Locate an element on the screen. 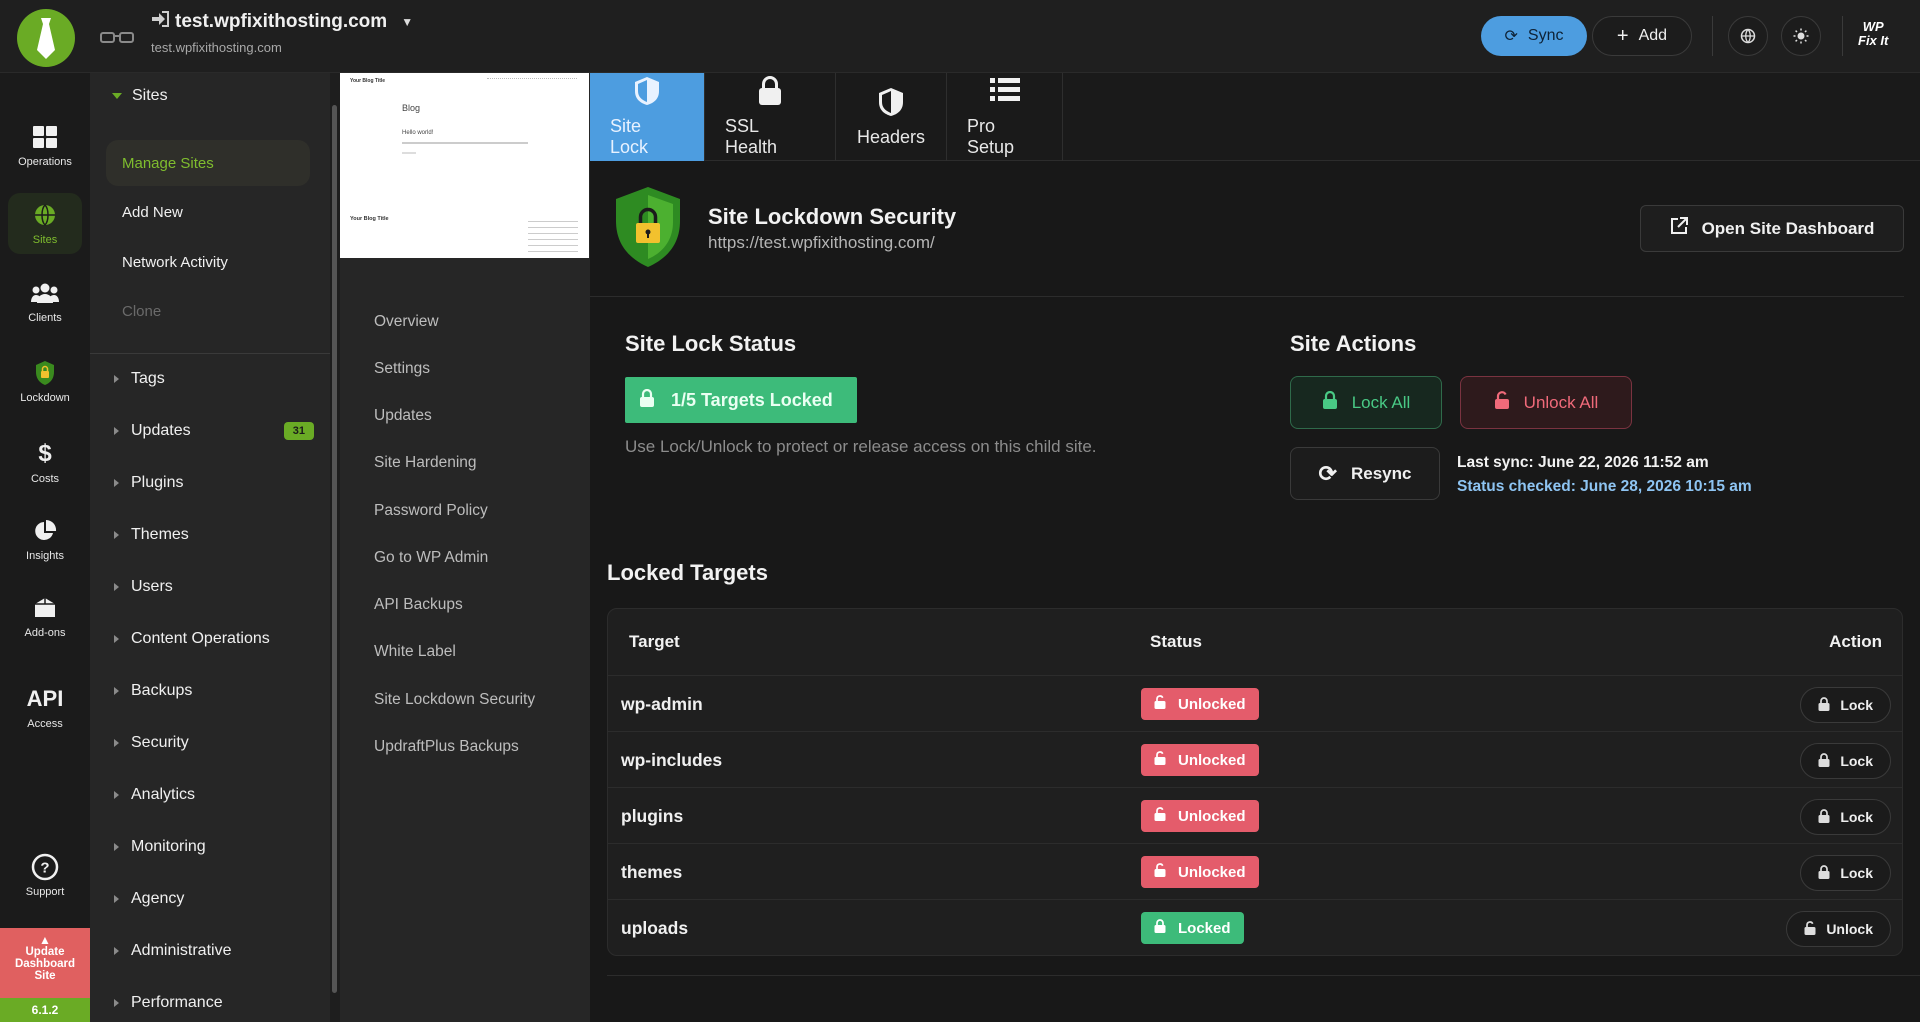 This screenshot has height=1022, width=1920. caret-right-icon is located at coordinates (116, 431).